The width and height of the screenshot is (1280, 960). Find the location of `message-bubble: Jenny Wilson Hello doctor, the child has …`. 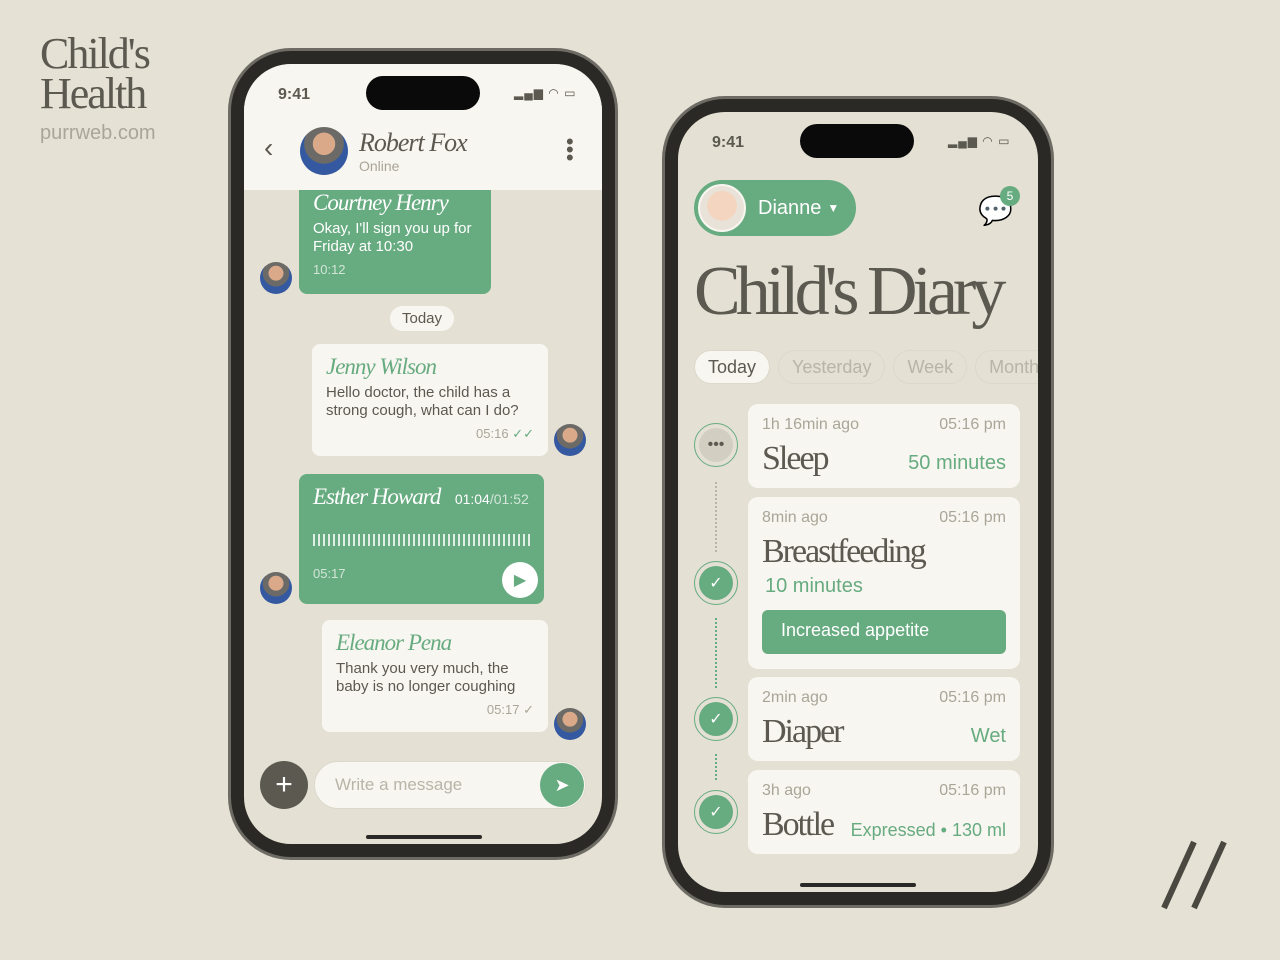

message-bubble: Jenny Wilson Hello doctor, the child has … is located at coordinates (430, 400).